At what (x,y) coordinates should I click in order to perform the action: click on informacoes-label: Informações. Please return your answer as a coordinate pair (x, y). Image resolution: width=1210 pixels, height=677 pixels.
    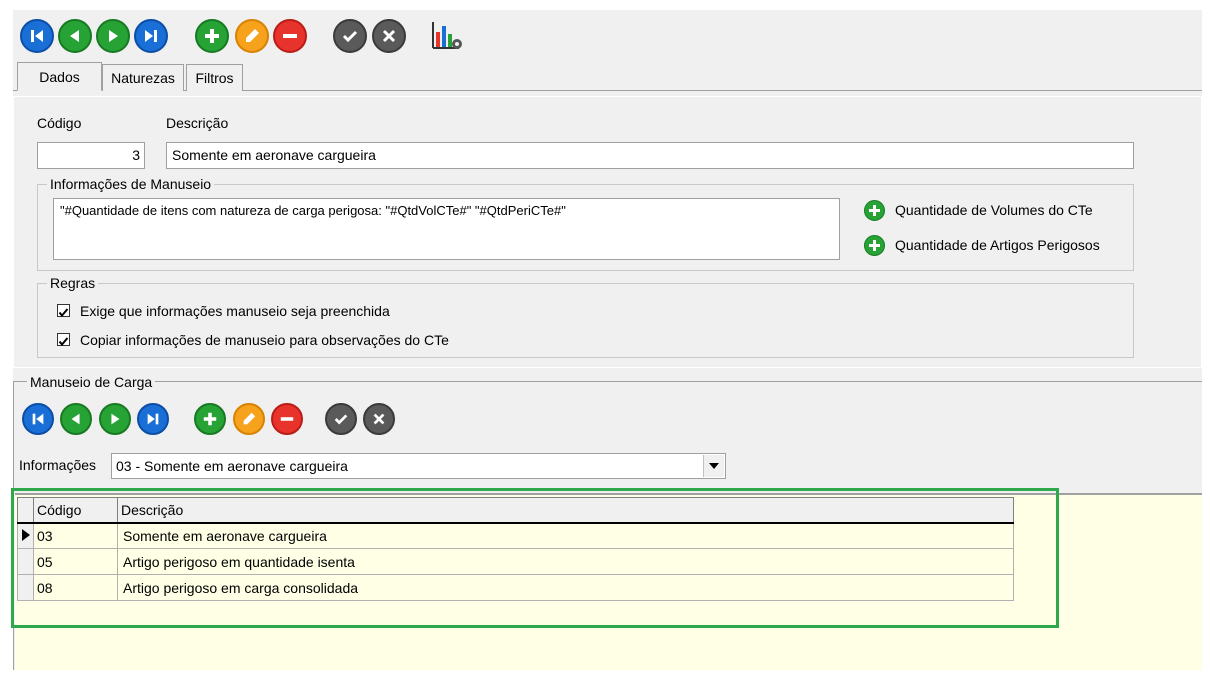
    Looking at the image, I should click on (58, 465).